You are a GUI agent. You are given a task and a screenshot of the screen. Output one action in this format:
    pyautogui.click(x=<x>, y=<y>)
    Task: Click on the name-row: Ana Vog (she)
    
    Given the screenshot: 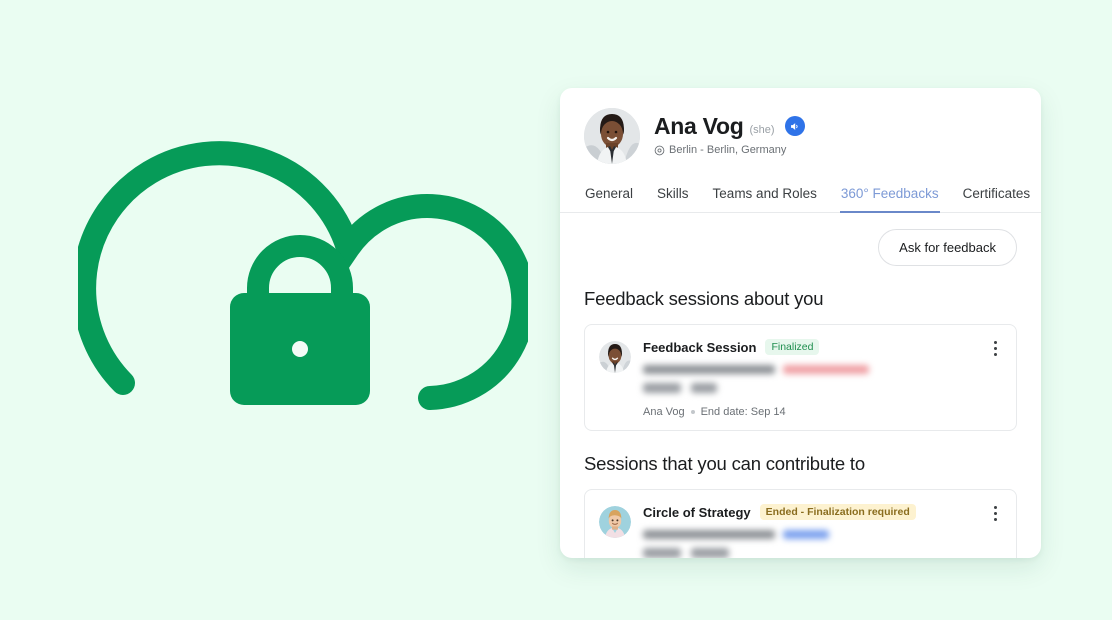 What is the action you would take?
    pyautogui.click(x=729, y=125)
    